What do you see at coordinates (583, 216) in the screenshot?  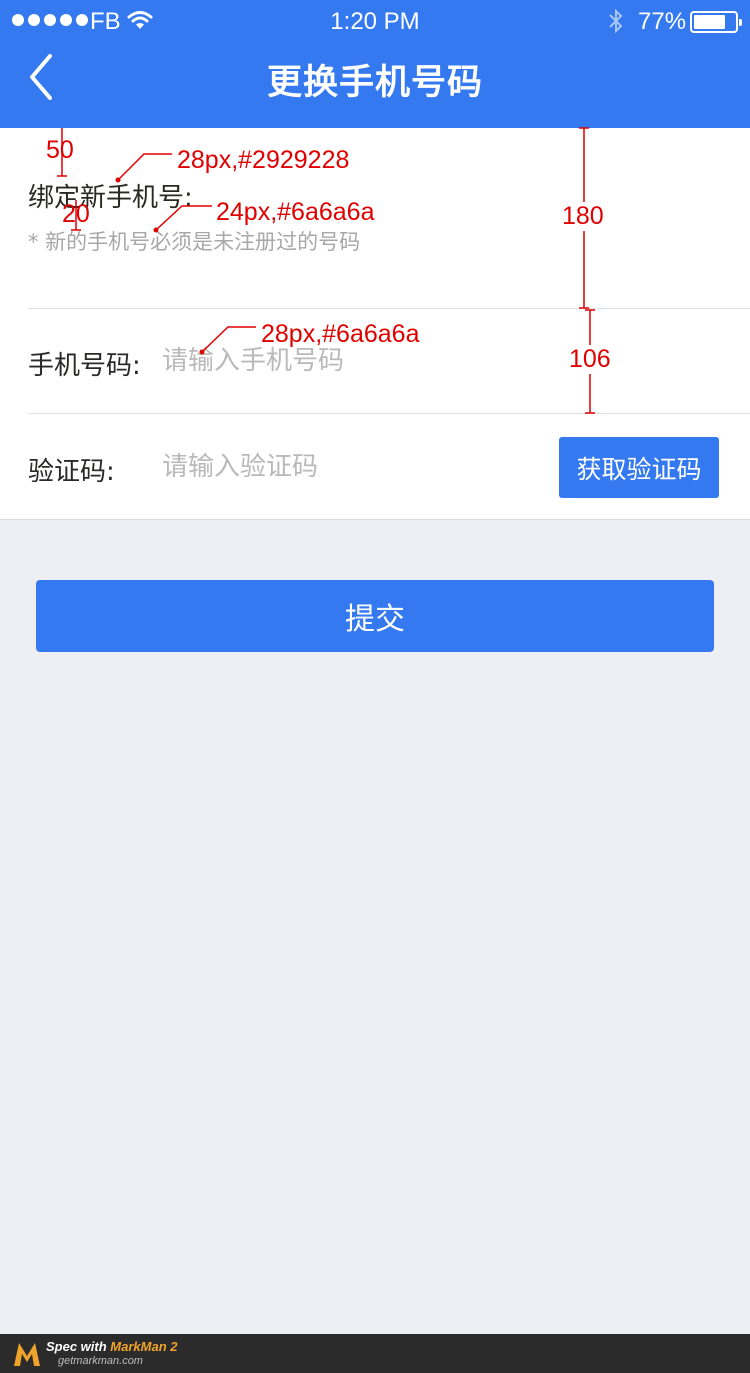 I see `annotation-section-height: 180` at bounding box center [583, 216].